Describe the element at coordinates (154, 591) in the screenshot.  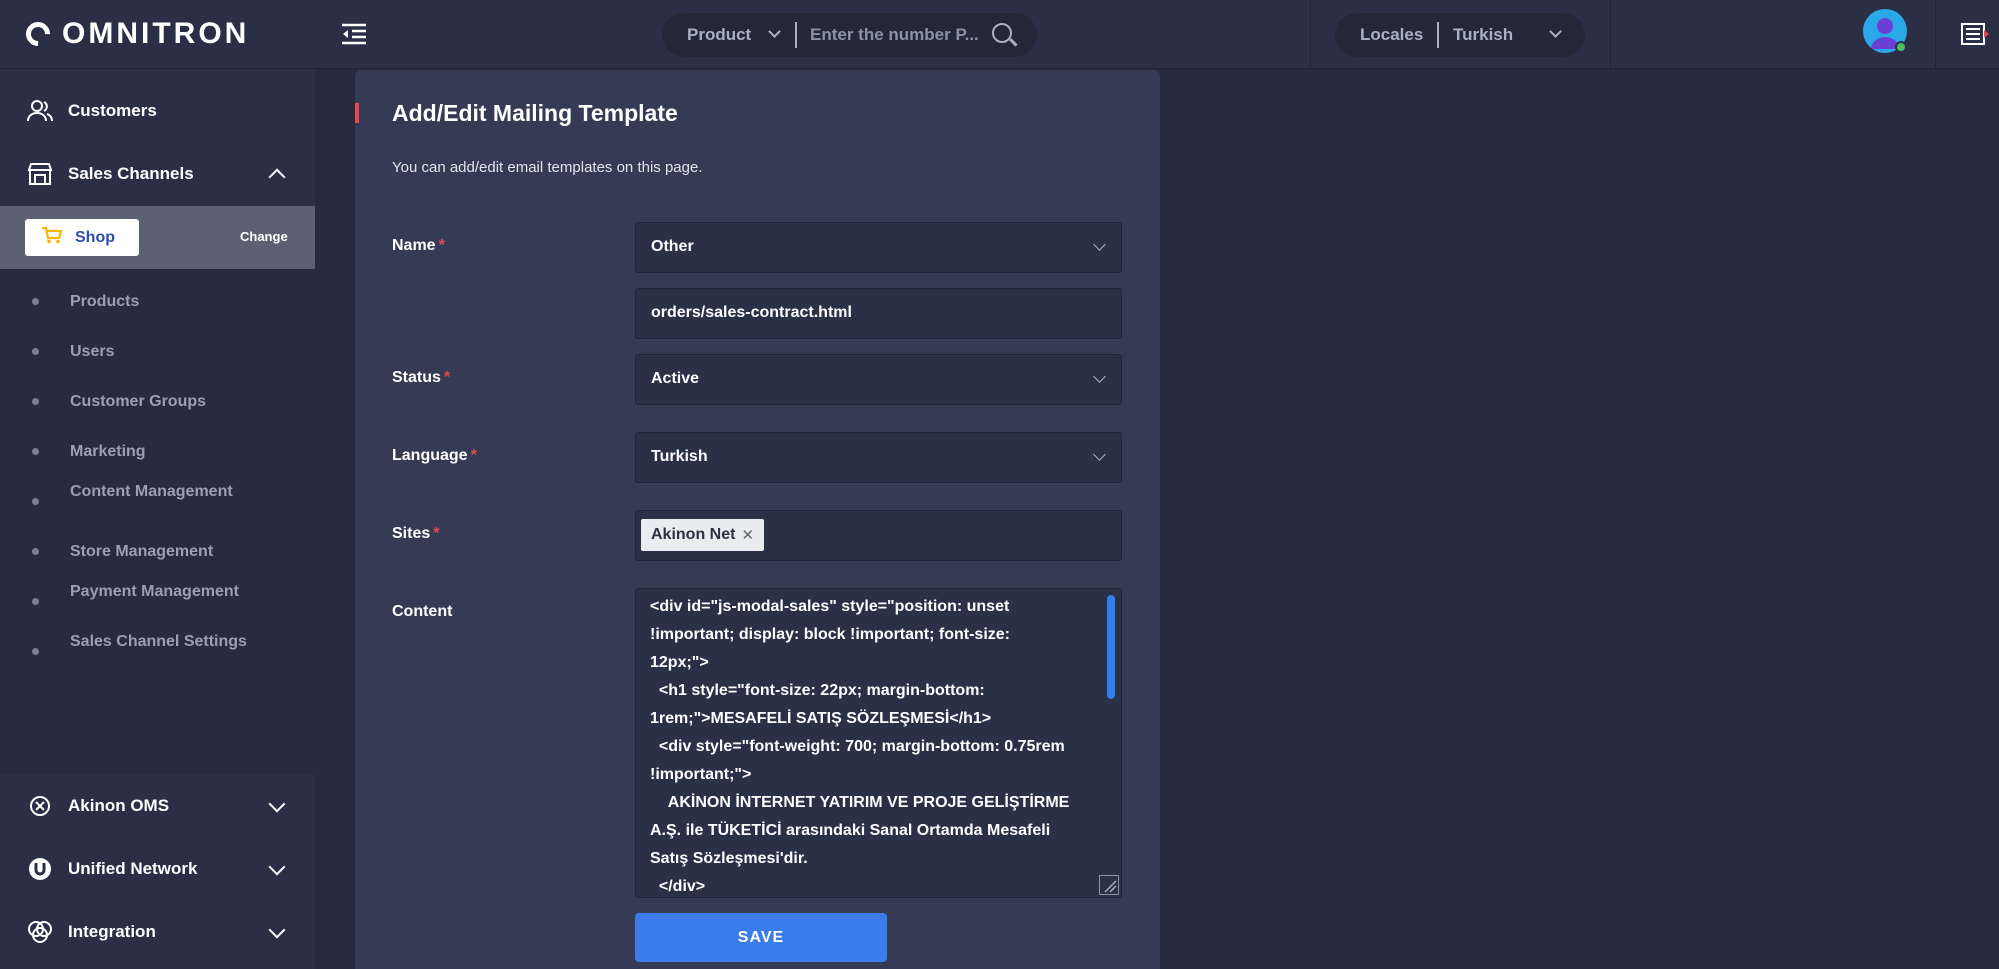
I see `sidebar-subitem-label: Payment Management` at that location.